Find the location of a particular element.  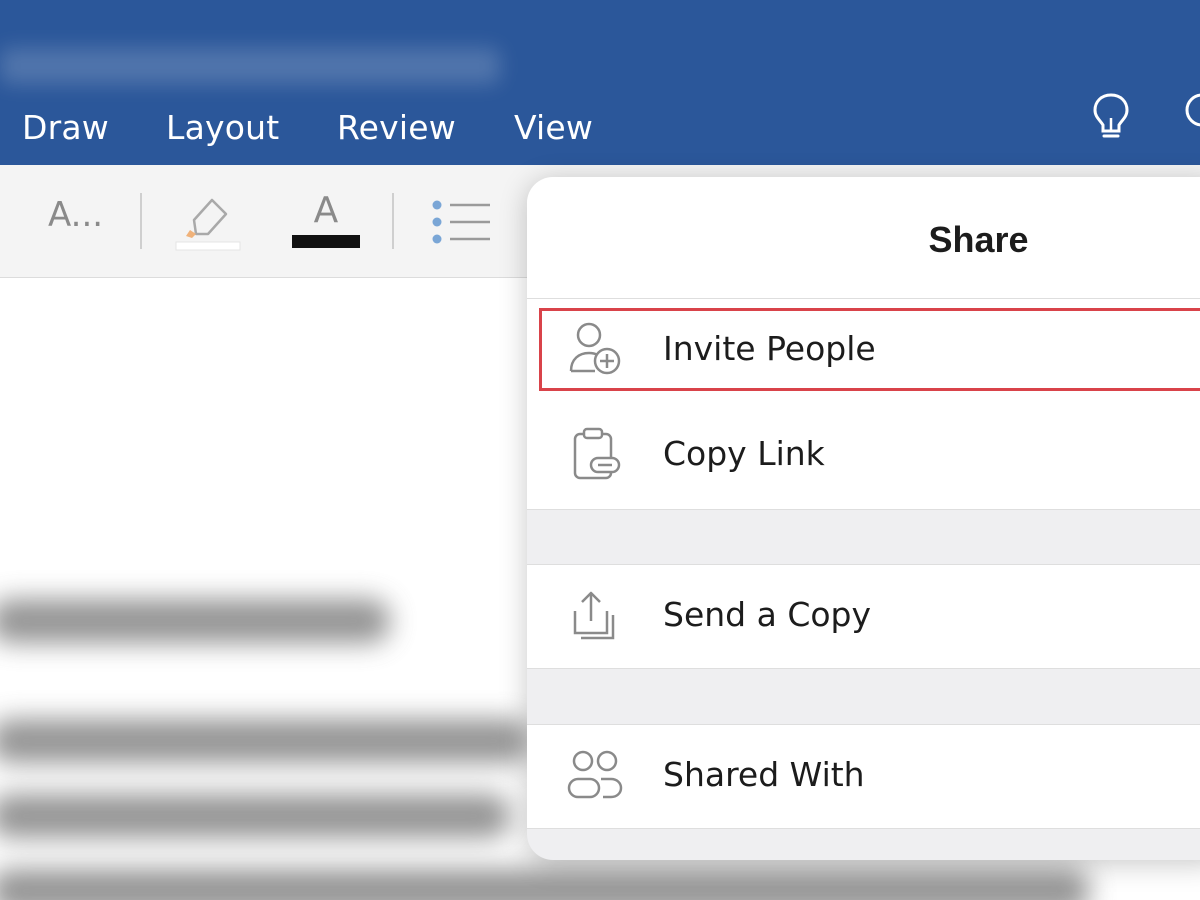

share-section-shared-with: Shared With is located at coordinates (863, 776).